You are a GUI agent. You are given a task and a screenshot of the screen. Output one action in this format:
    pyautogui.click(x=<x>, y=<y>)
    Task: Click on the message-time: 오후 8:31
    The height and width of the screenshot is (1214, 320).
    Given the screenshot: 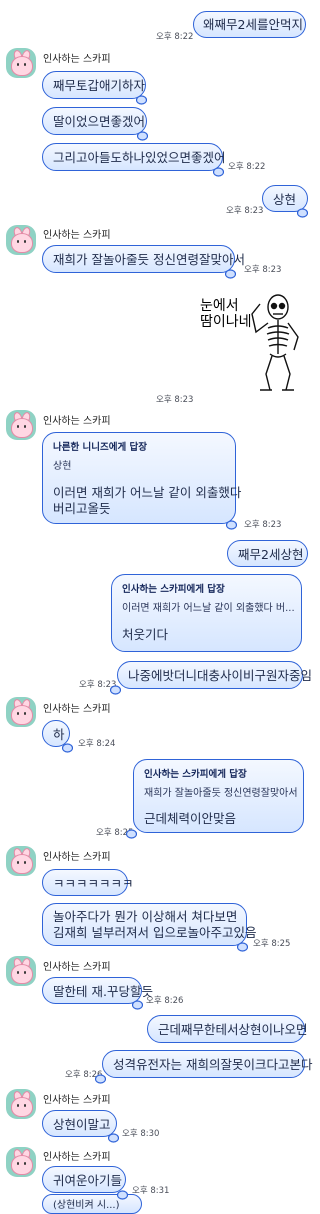 What is the action you would take?
    pyautogui.click(x=151, y=1191)
    